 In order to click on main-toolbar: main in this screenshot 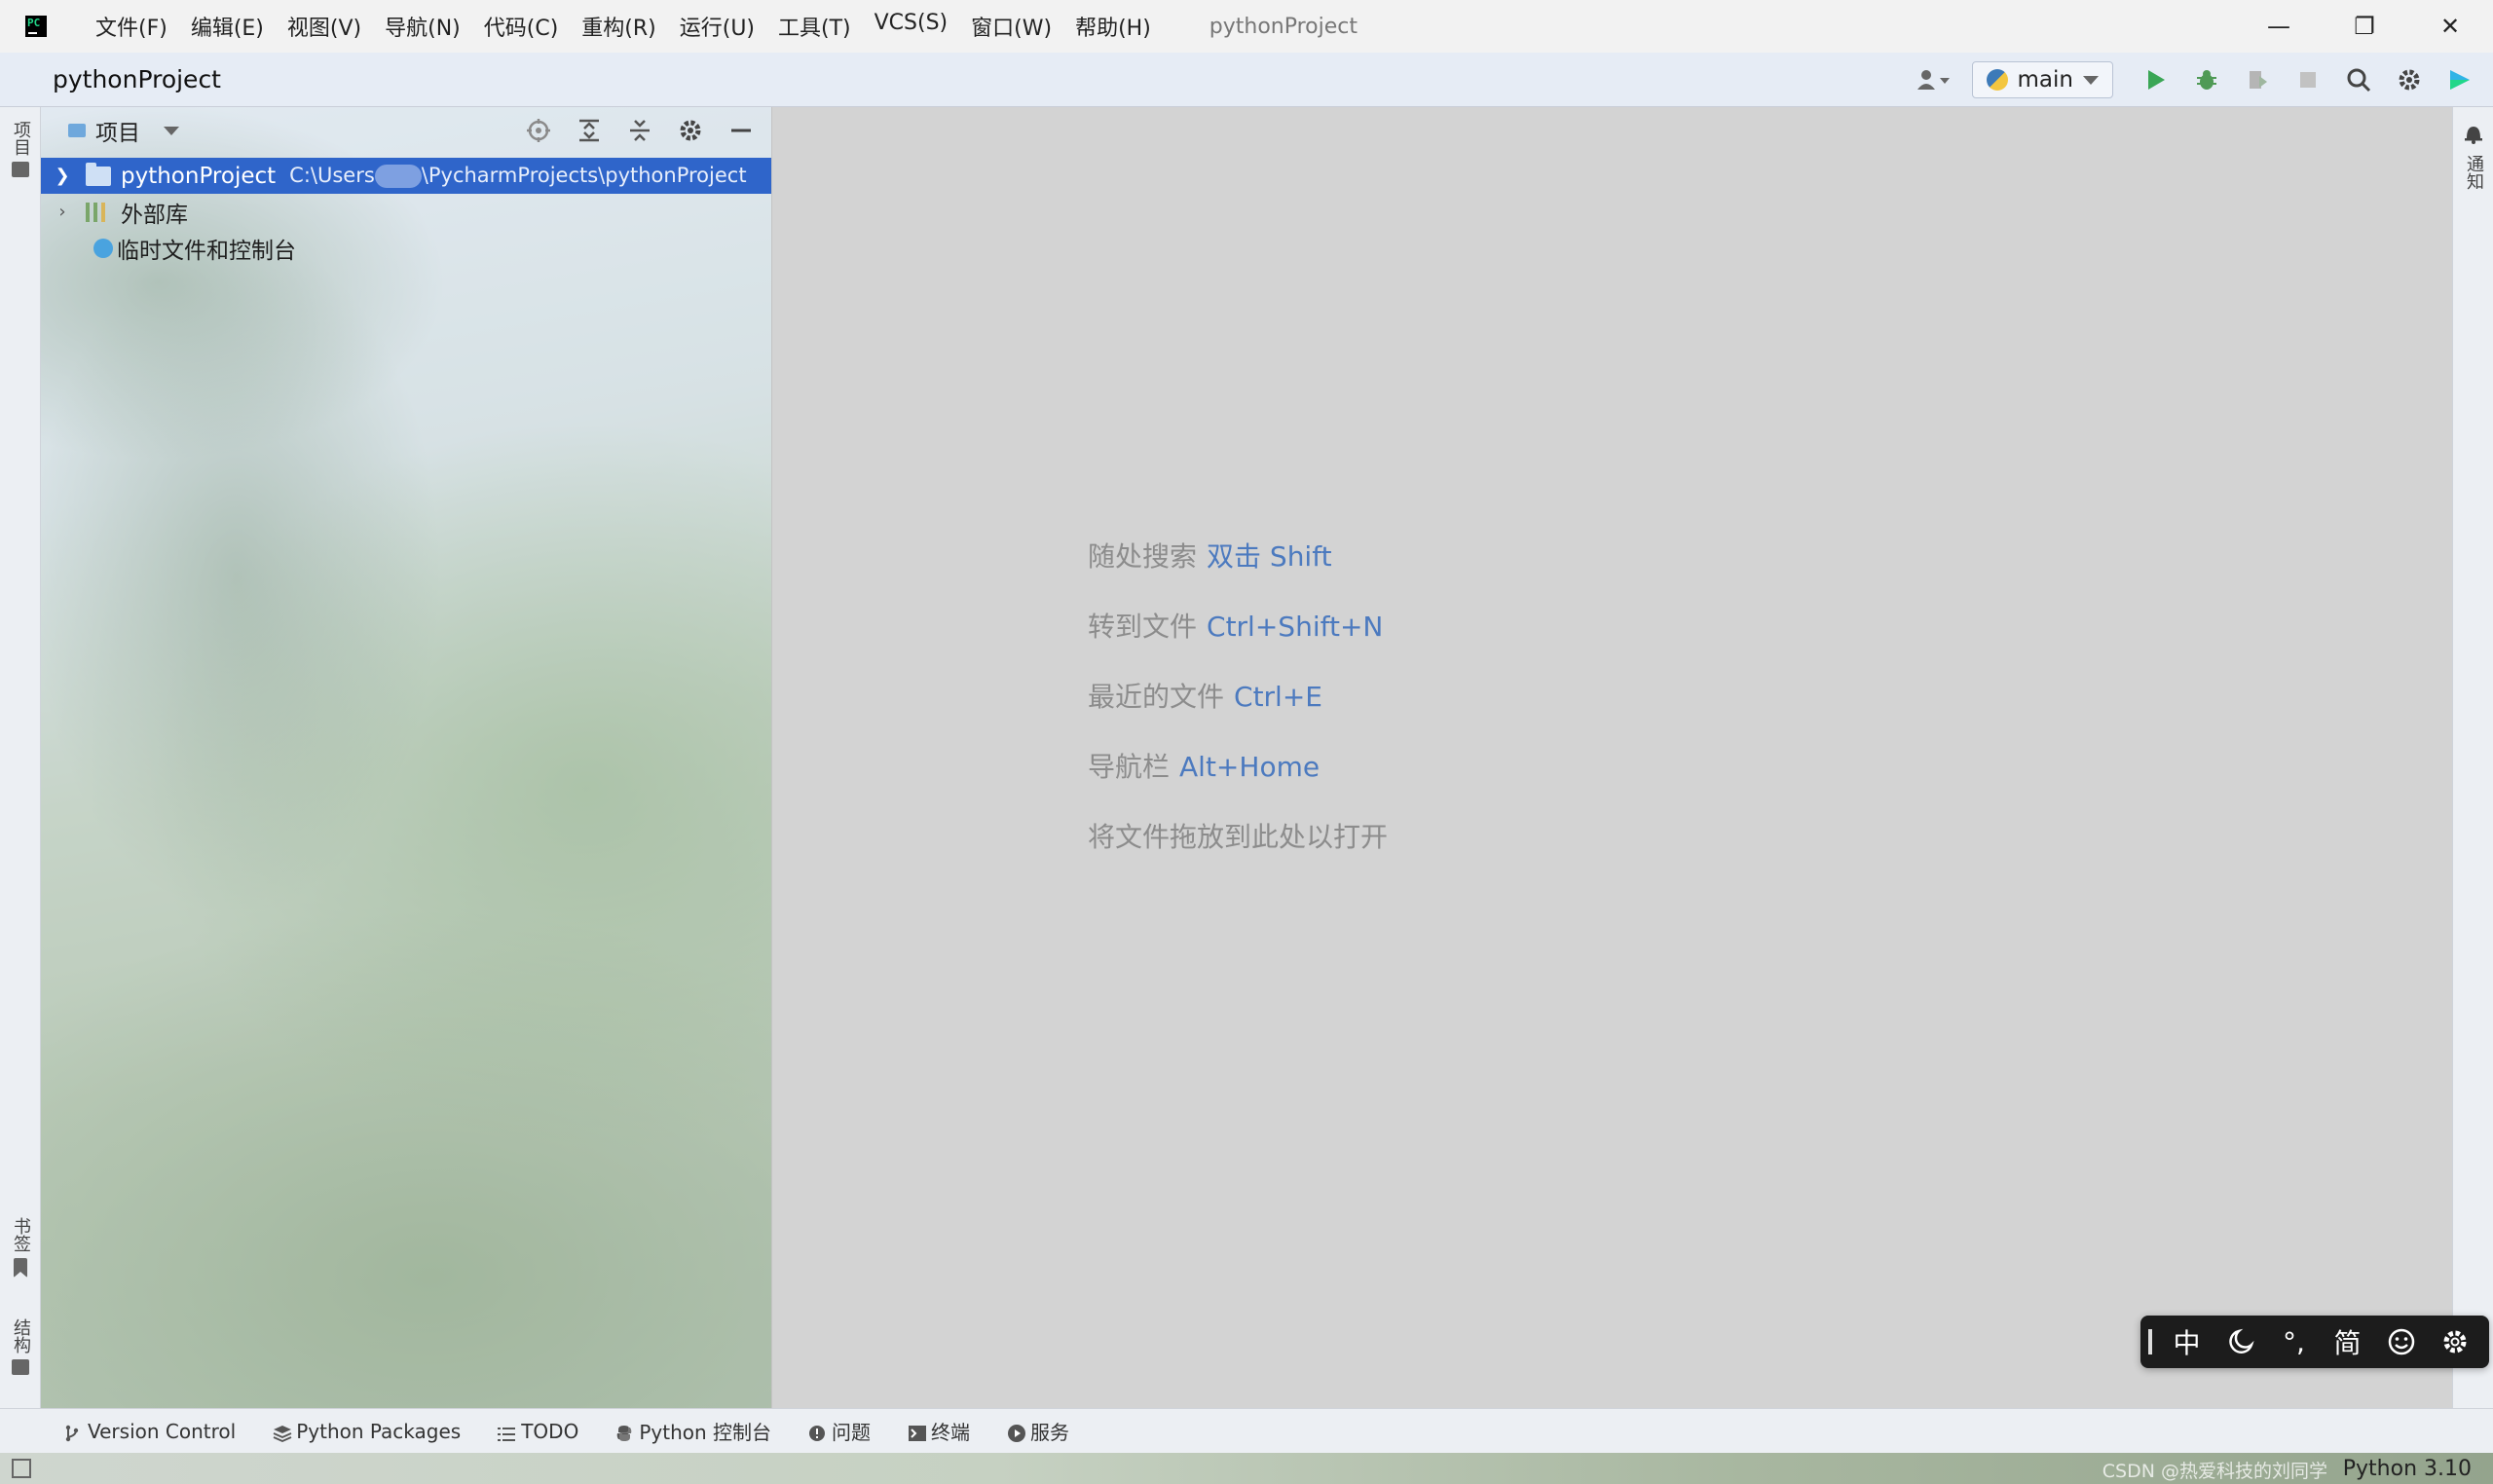, I will do `click(2194, 80)`.